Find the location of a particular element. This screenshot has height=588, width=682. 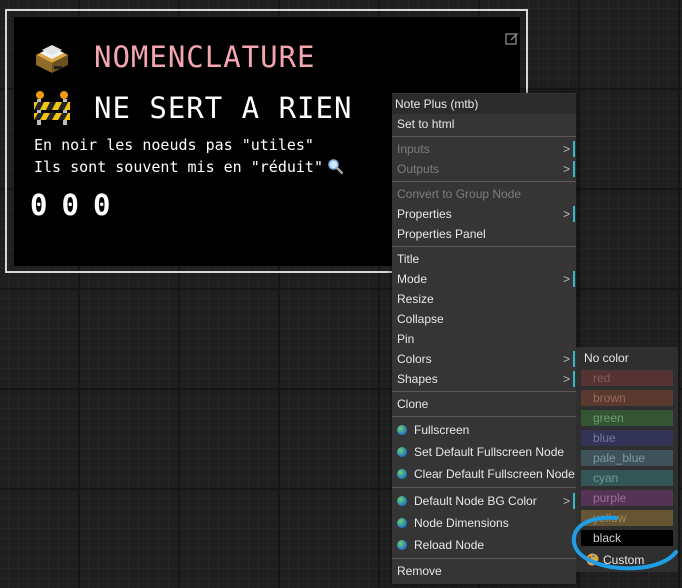

menu-item-reload-node: Reload Node is located at coordinates (486, 545).